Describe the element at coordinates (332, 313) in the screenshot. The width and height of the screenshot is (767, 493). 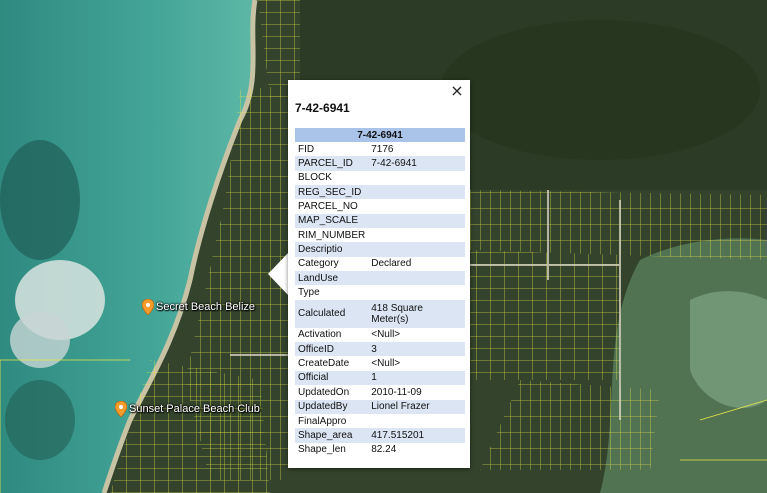
I see `attribute-key: Calculated` at that location.